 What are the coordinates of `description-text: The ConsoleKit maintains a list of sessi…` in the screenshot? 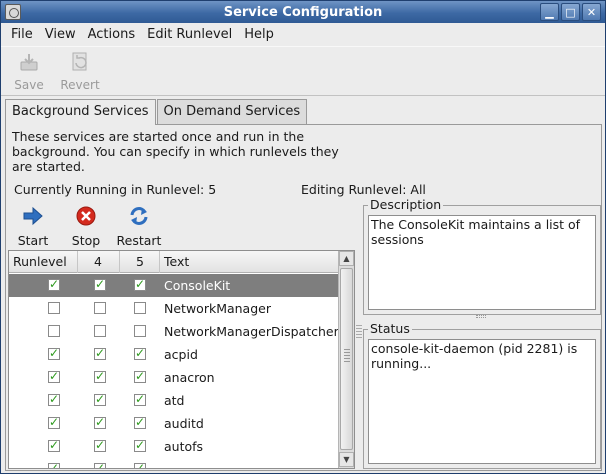 It's located at (482, 262).